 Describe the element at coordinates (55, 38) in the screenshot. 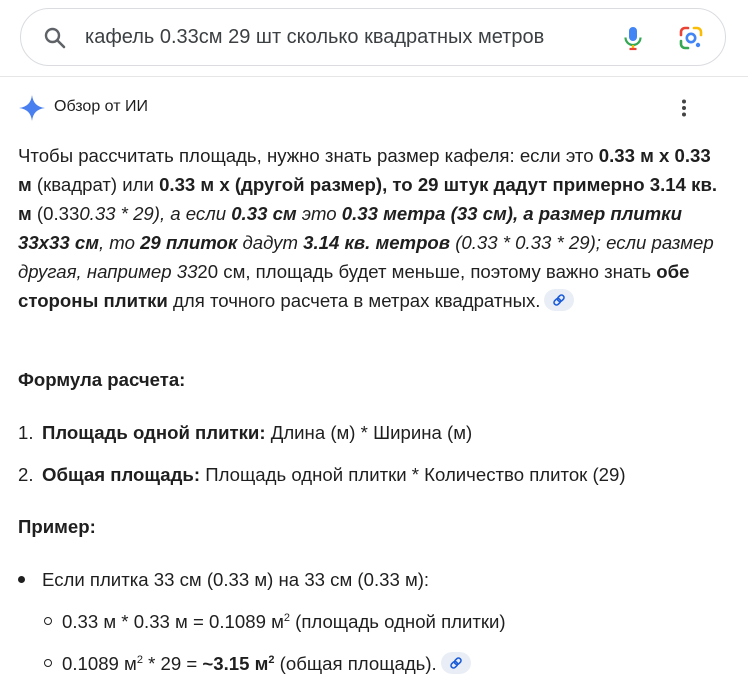

I see `search-icon` at that location.